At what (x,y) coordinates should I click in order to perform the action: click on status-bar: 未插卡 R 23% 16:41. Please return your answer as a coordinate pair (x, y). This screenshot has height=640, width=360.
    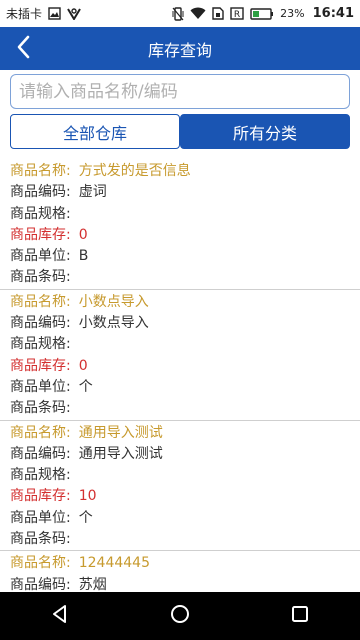
    Looking at the image, I should click on (180, 13).